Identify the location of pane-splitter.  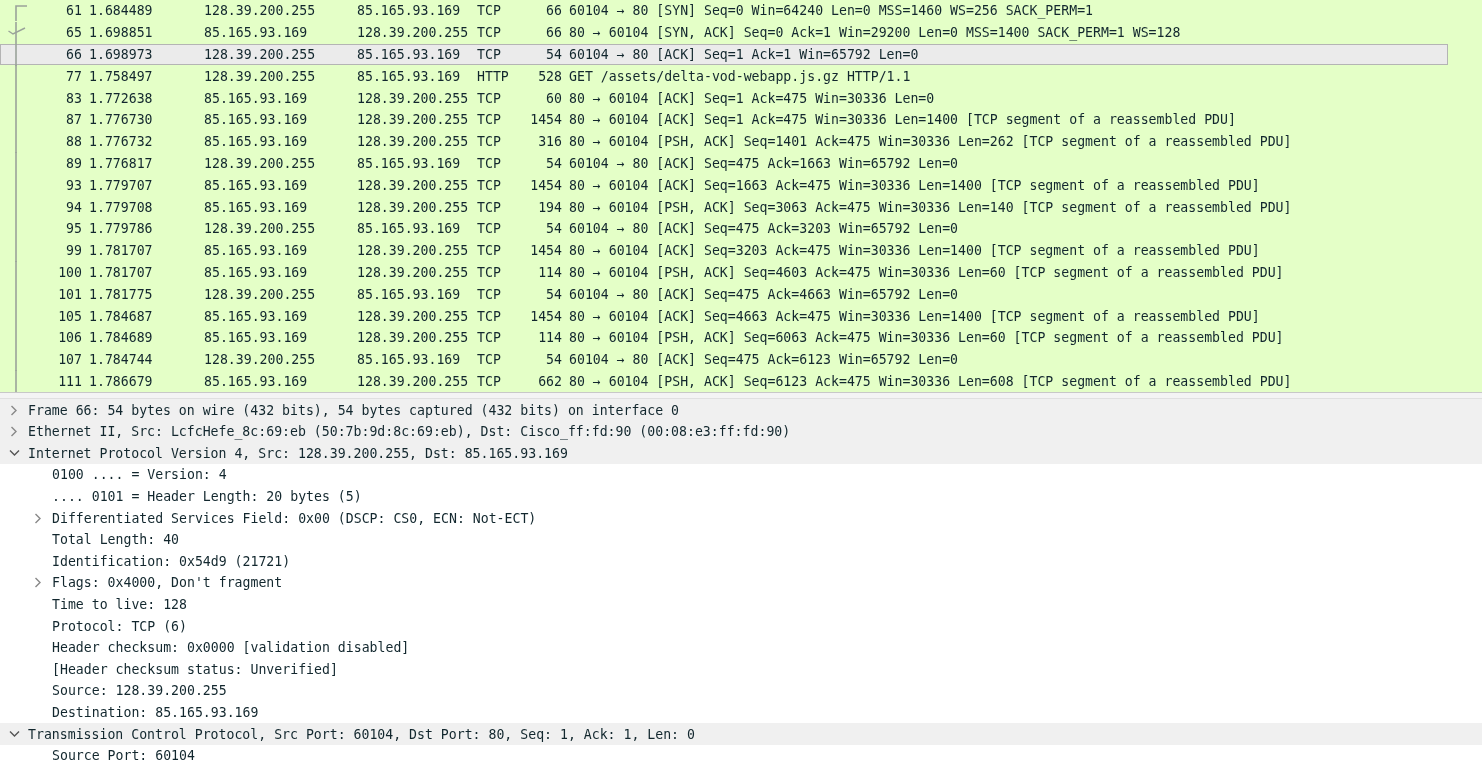
(741, 396).